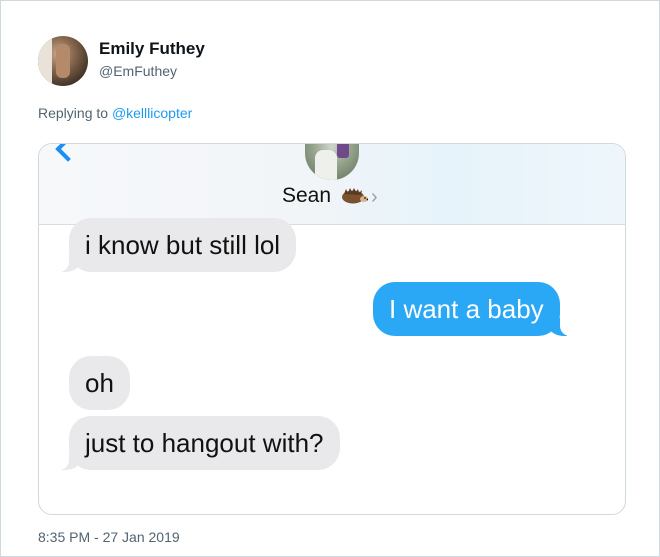  I want to click on imessage-header: Sean ›, so click(332, 184).